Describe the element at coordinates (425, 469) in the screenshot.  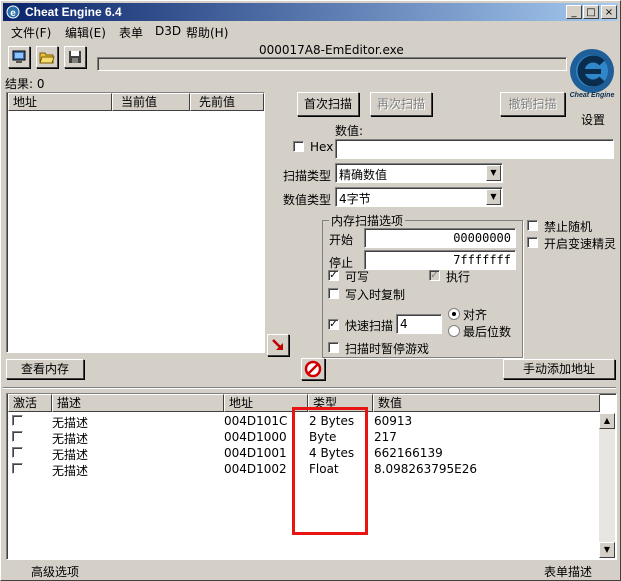
I see `row-value: 8.098263795E26` at that location.